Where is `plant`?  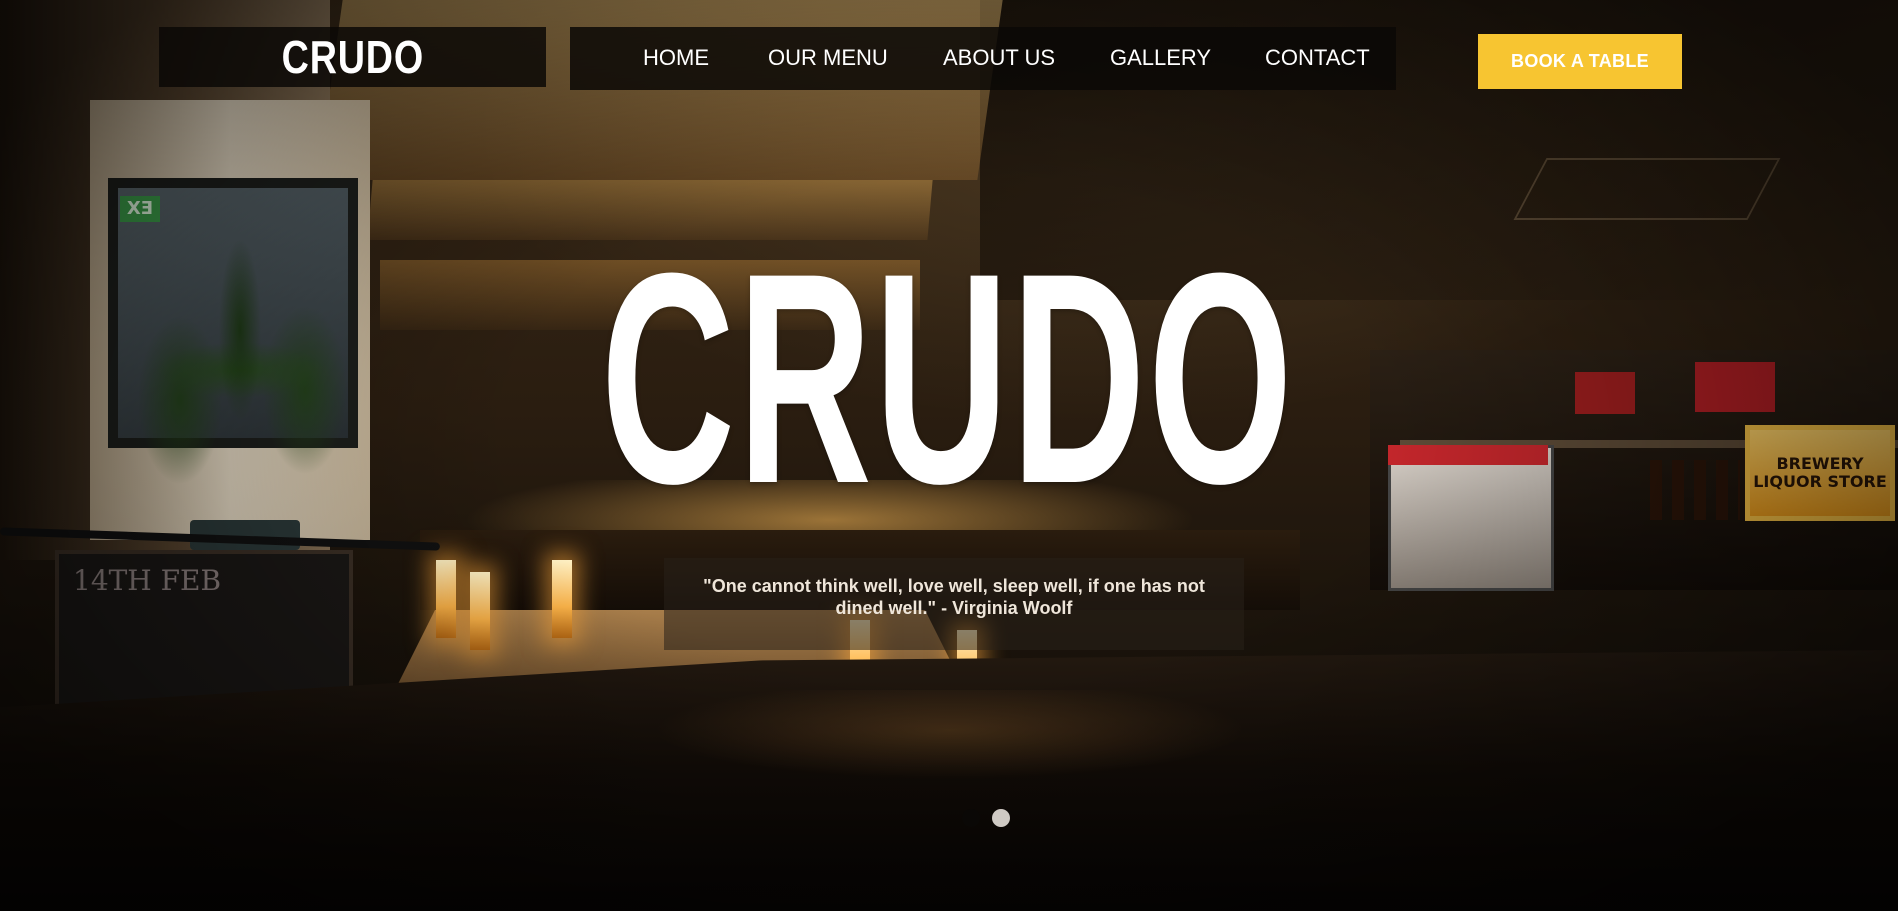
plant is located at coordinates (240, 370).